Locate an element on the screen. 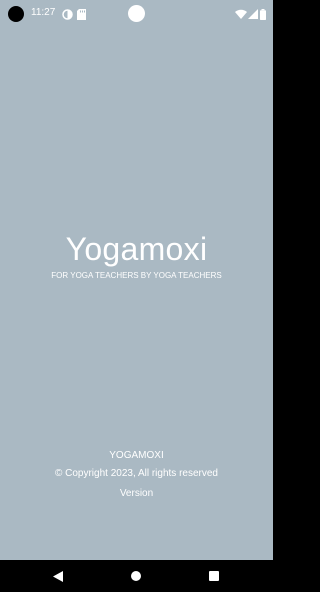 This screenshot has height=592, width=320. cellular-signal-icon is located at coordinates (253, 16).